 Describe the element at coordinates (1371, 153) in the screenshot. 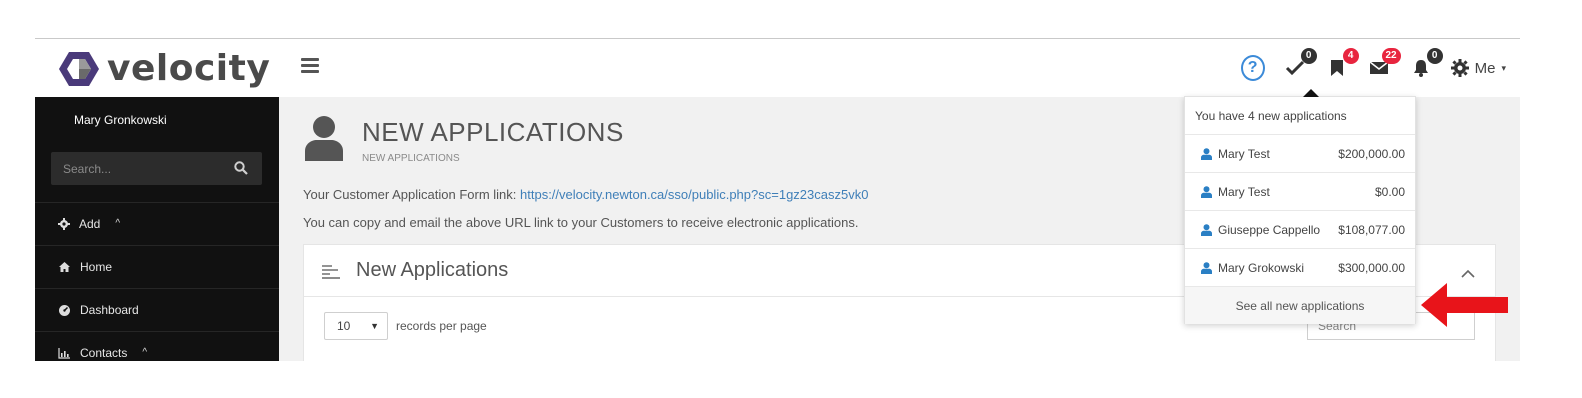

I see `application-amount: $200,000.00` at that location.